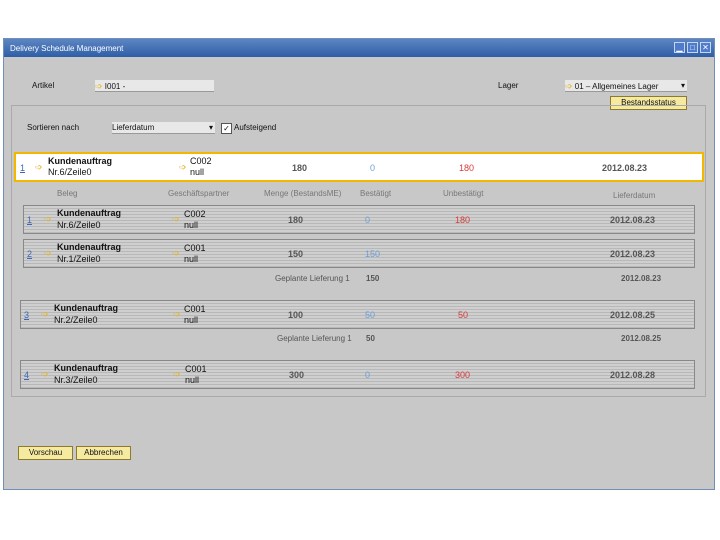 The height and width of the screenshot is (540, 720). Describe the element at coordinates (26, 315) in the screenshot. I see `row-number: 3` at that location.